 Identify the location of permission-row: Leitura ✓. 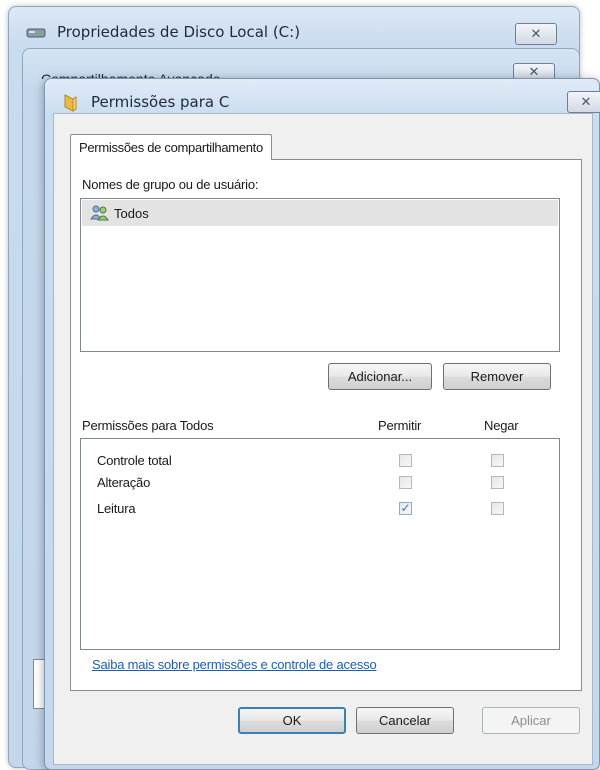
(320, 509).